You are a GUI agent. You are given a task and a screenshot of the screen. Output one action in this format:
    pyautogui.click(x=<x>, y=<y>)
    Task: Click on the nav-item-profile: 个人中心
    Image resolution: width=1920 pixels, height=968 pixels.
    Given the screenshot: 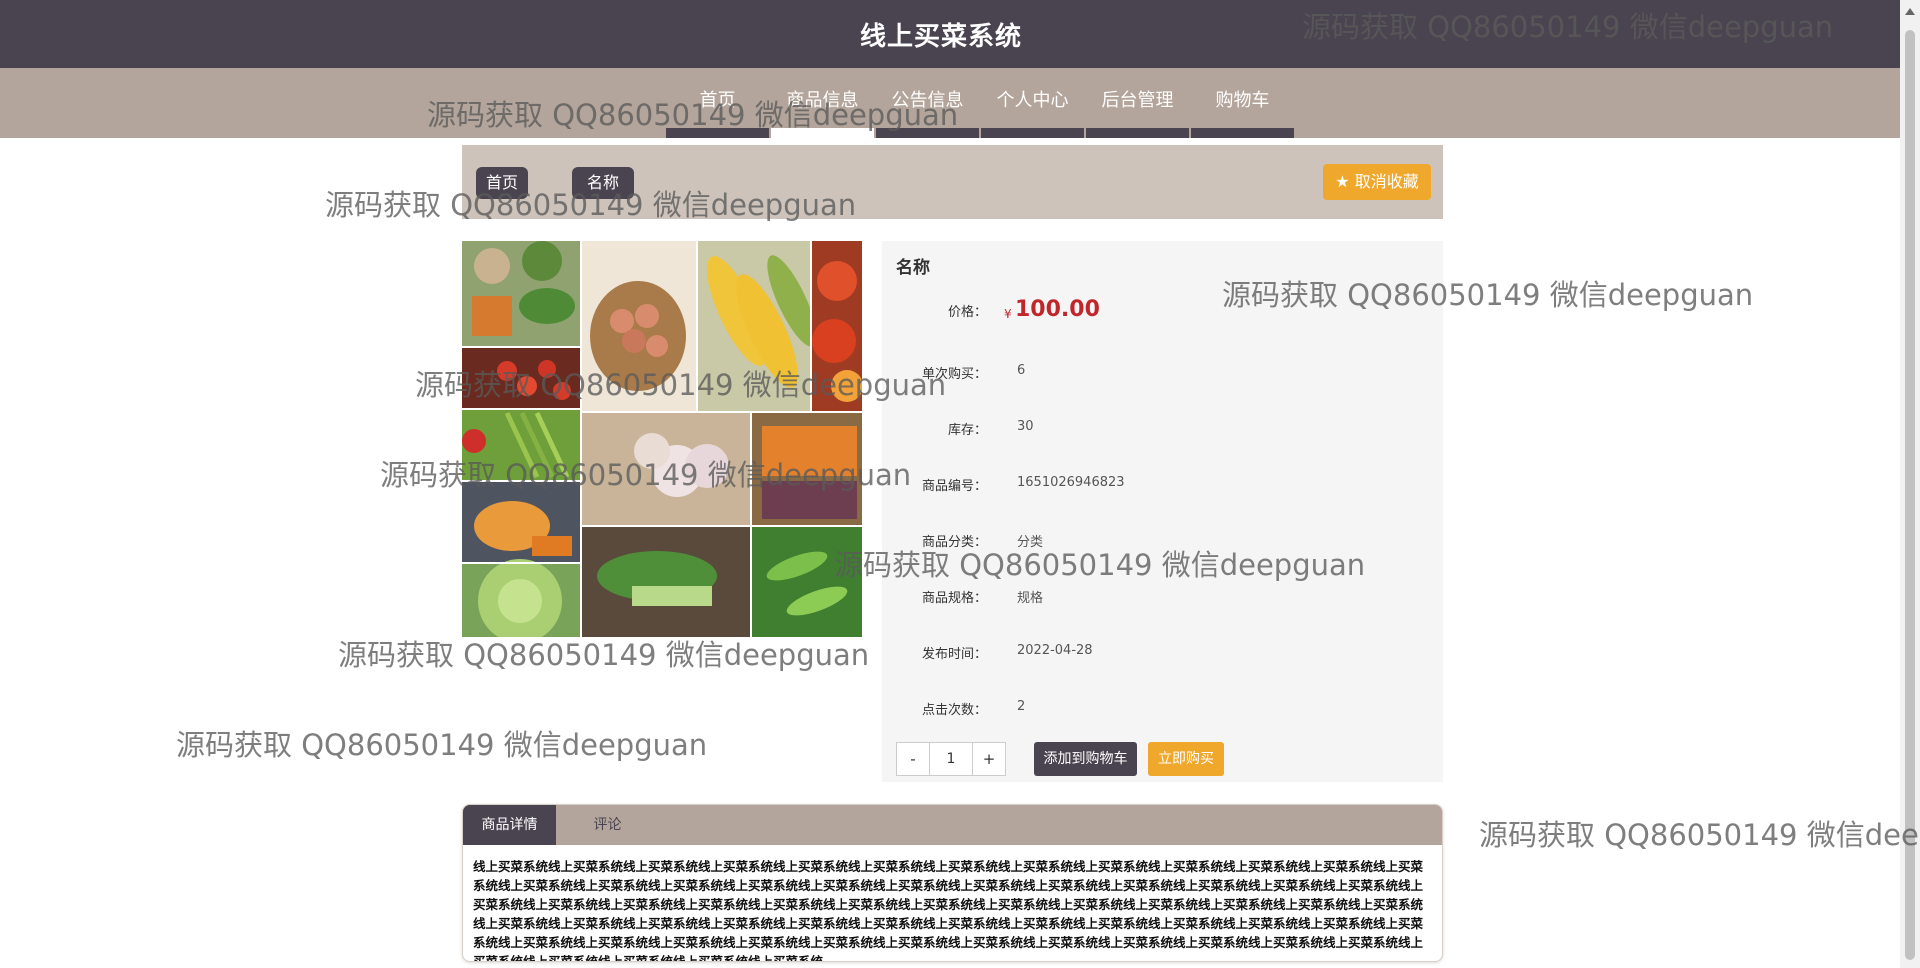 What is the action you would take?
    pyautogui.click(x=1032, y=103)
    